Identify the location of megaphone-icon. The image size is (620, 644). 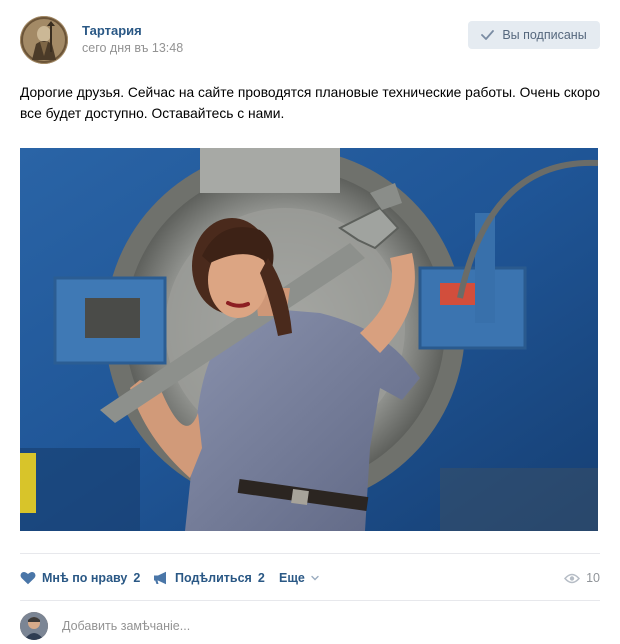
(161, 578).